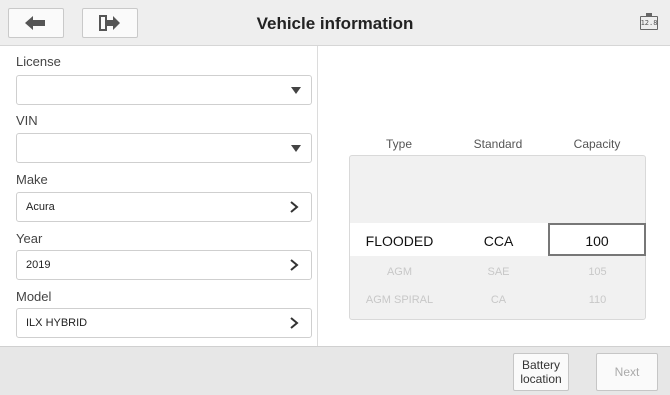 The width and height of the screenshot is (670, 395). I want to click on make-value: Acura, so click(40, 207).